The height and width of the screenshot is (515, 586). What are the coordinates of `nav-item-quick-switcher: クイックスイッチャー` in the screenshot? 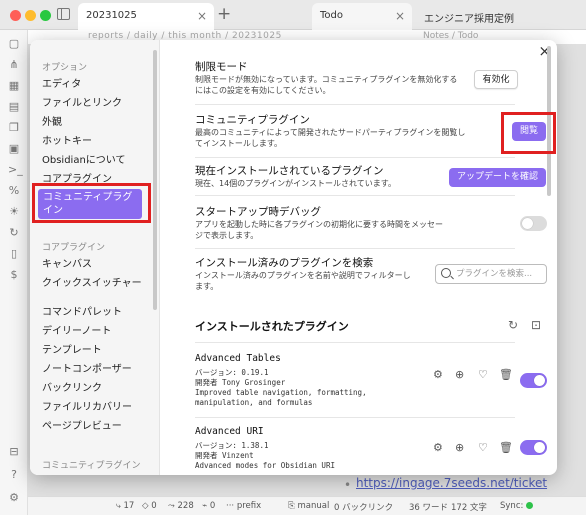 It's located at (98, 283).